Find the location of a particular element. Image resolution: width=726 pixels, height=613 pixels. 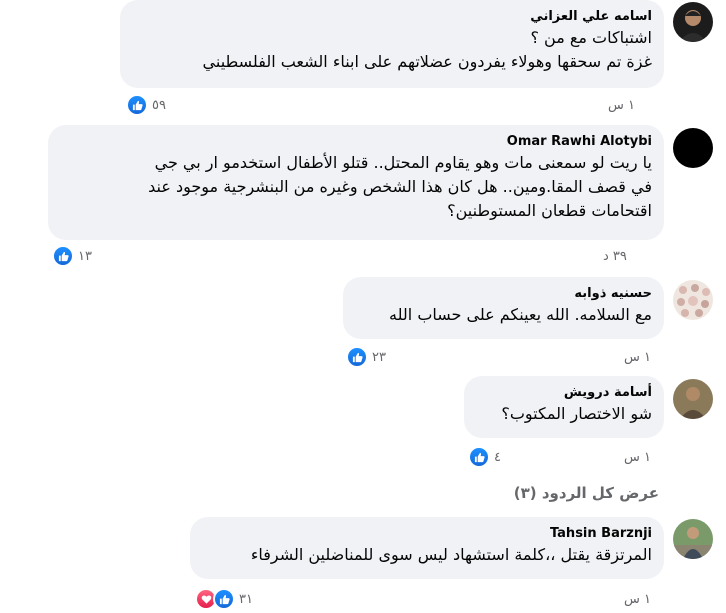

comment-author: حسنيه ذوابه is located at coordinates (503, 294).